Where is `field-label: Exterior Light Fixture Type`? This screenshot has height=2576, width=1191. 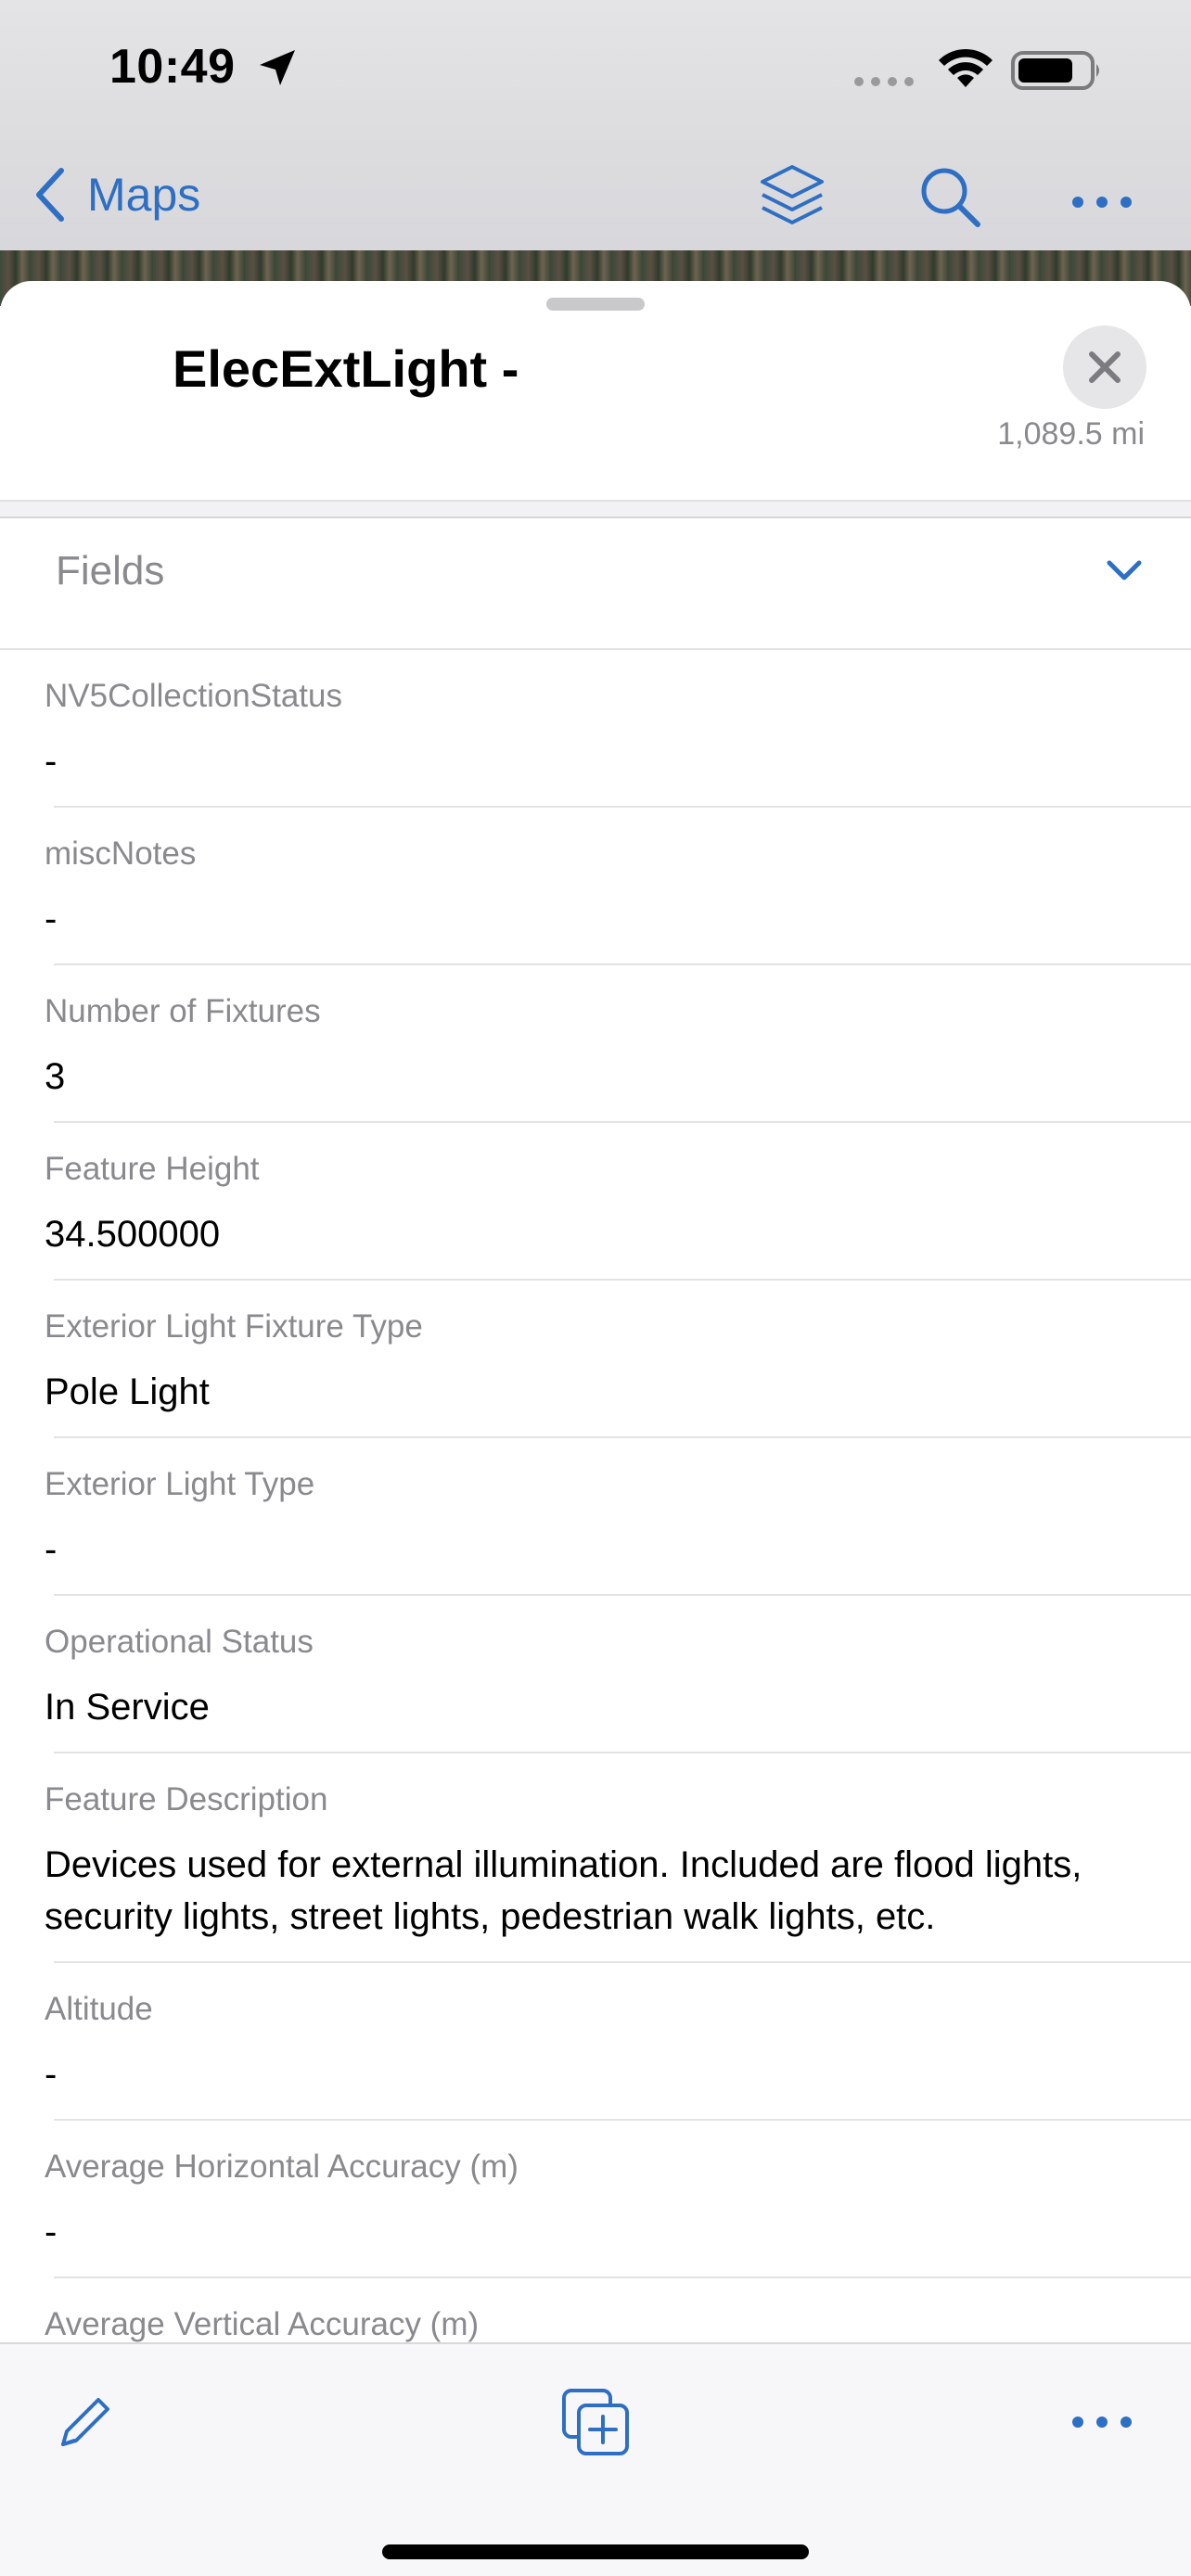 field-label: Exterior Light Fixture Type is located at coordinates (234, 1326).